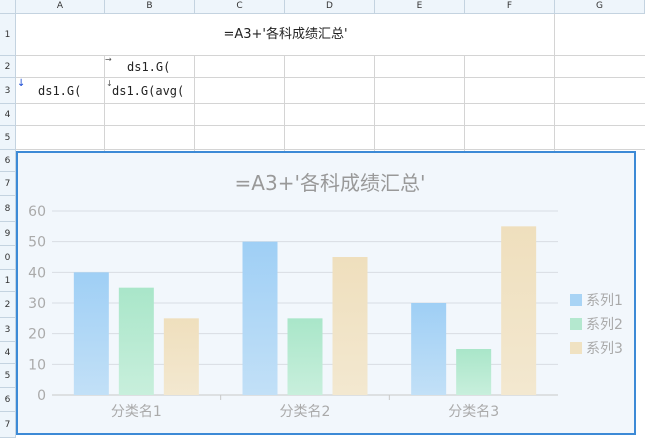  What do you see at coordinates (420, 7) in the screenshot?
I see `column-header-e: E` at bounding box center [420, 7].